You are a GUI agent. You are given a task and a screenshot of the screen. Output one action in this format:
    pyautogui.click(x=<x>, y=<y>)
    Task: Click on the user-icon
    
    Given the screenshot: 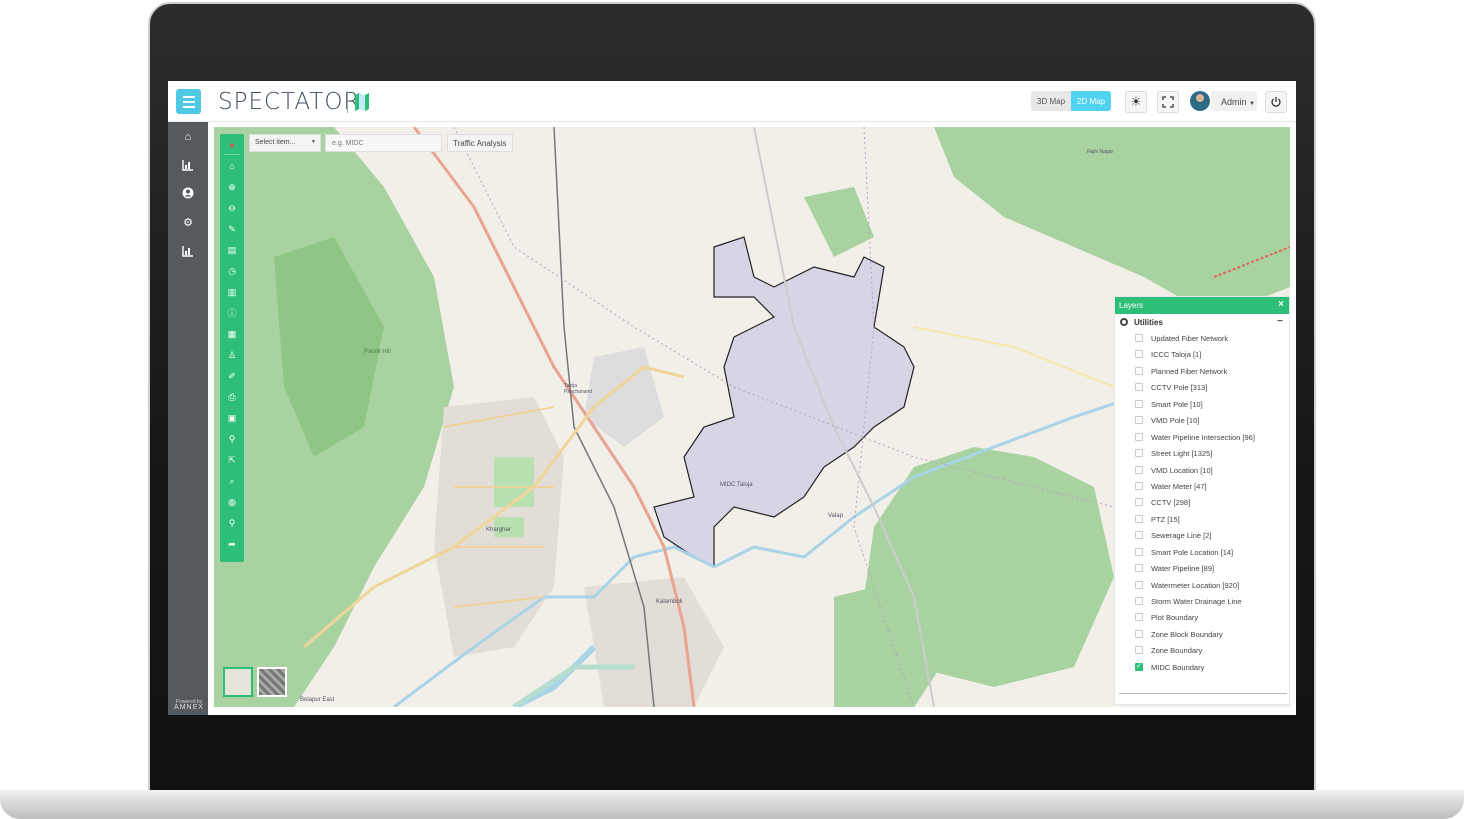 What is the action you would take?
    pyautogui.click(x=188, y=194)
    